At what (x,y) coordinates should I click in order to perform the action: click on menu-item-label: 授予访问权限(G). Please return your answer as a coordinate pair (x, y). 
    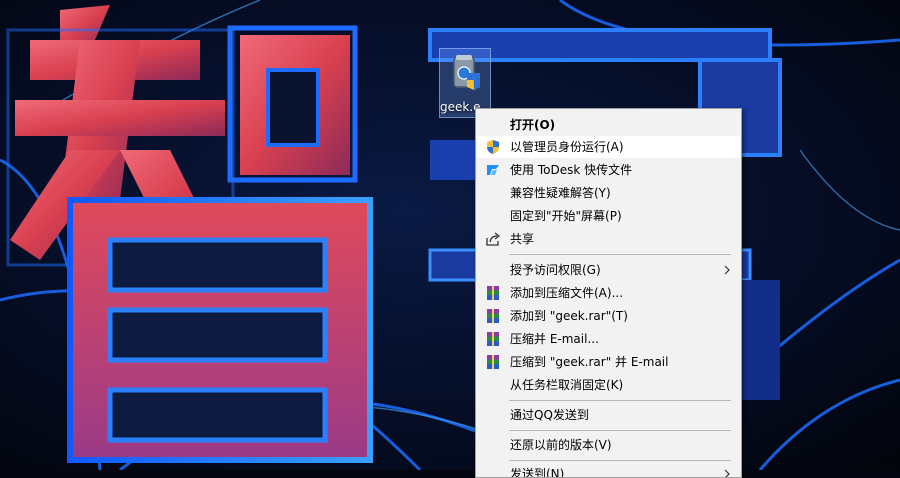
    Looking at the image, I should click on (555, 270).